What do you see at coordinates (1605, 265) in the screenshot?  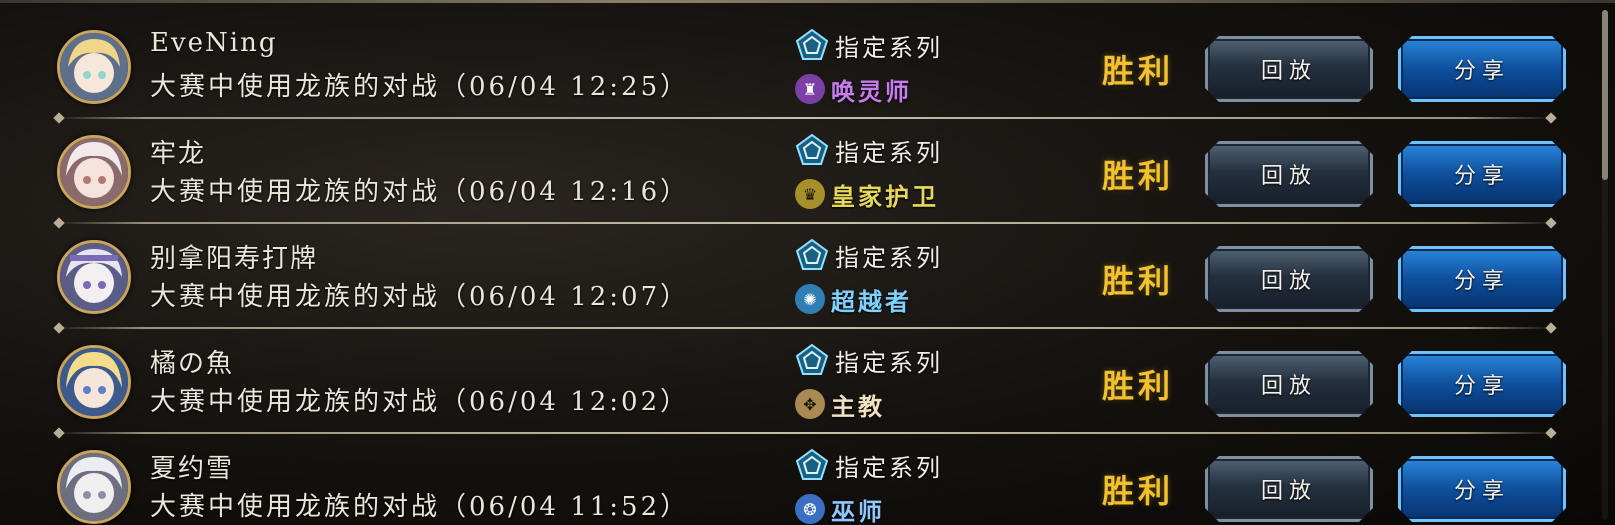 I see `list-scrollbar` at bounding box center [1605, 265].